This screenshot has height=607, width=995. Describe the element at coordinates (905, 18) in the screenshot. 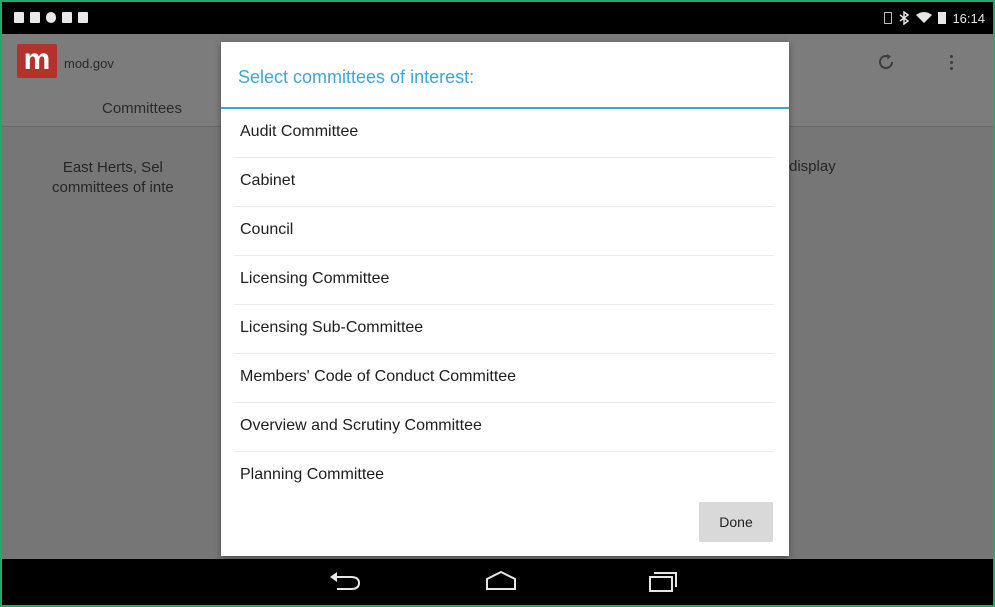

I see `bluetooth-icon` at that location.